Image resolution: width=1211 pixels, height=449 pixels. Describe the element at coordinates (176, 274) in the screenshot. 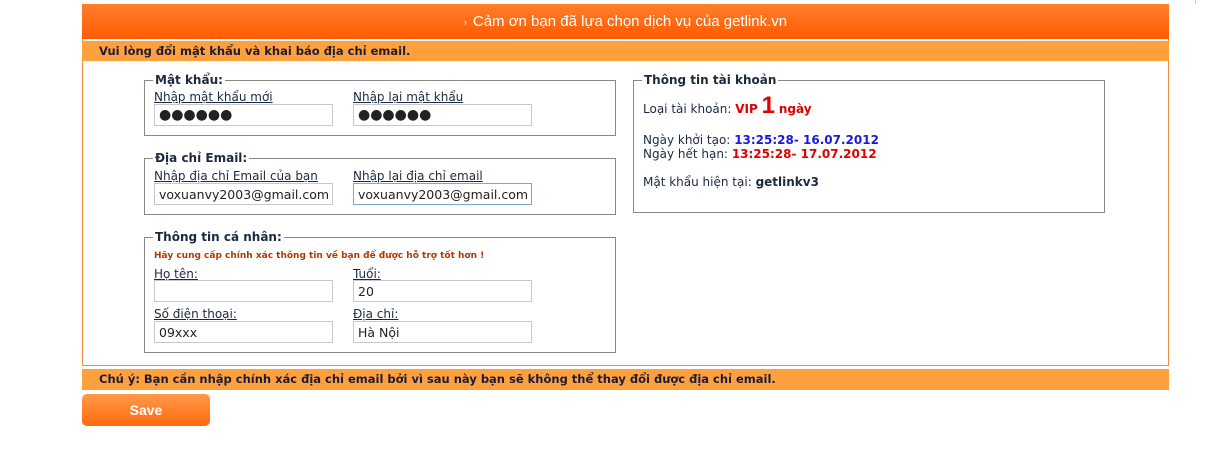

I see `name-label: Họ tên:` at that location.